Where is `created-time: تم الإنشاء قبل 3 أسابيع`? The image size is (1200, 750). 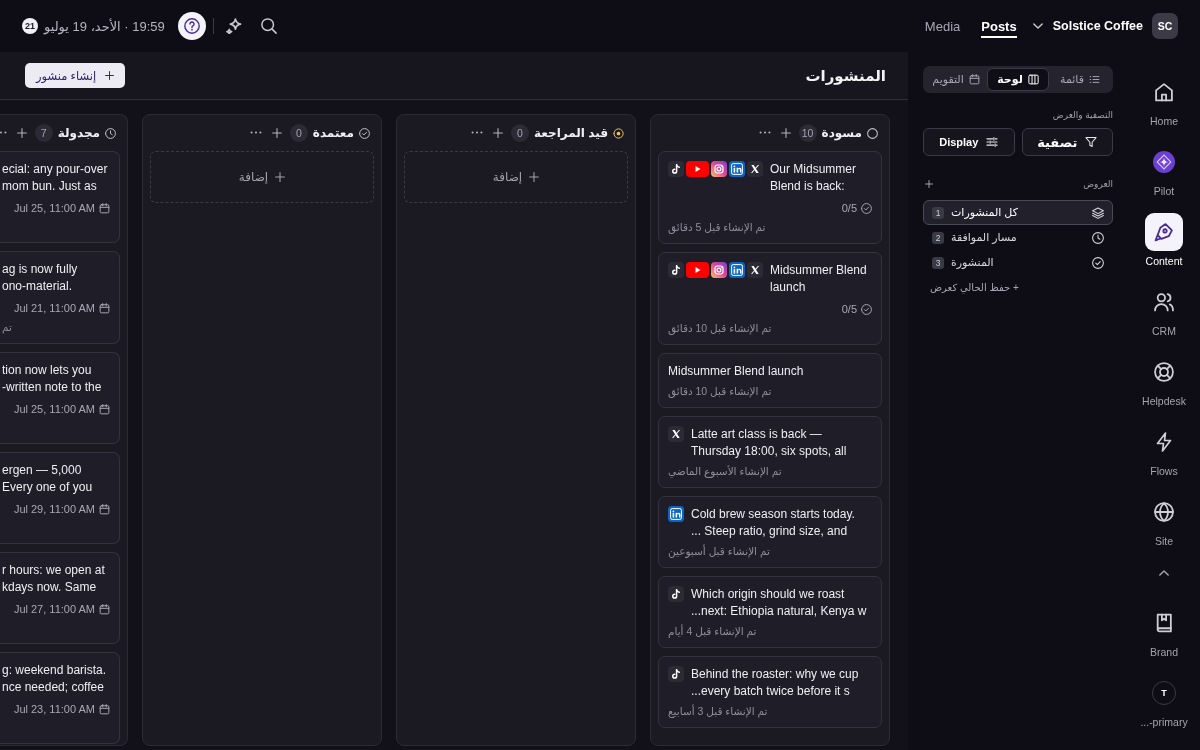 created-time: تم الإنشاء قبل 3 أسابيع is located at coordinates (718, 711).